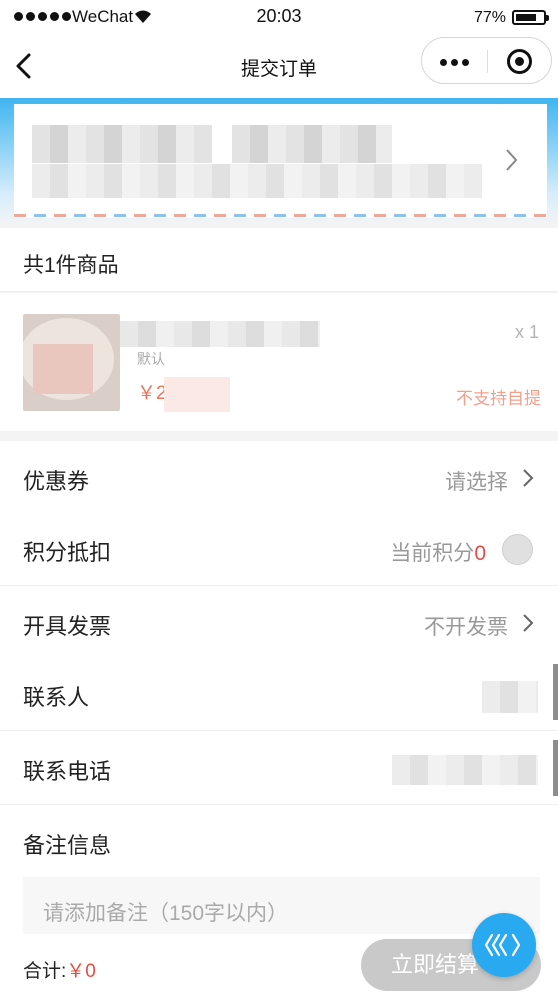 The width and height of the screenshot is (558, 997). Describe the element at coordinates (465, 770) in the screenshot. I see `phone-value-redacted` at that location.